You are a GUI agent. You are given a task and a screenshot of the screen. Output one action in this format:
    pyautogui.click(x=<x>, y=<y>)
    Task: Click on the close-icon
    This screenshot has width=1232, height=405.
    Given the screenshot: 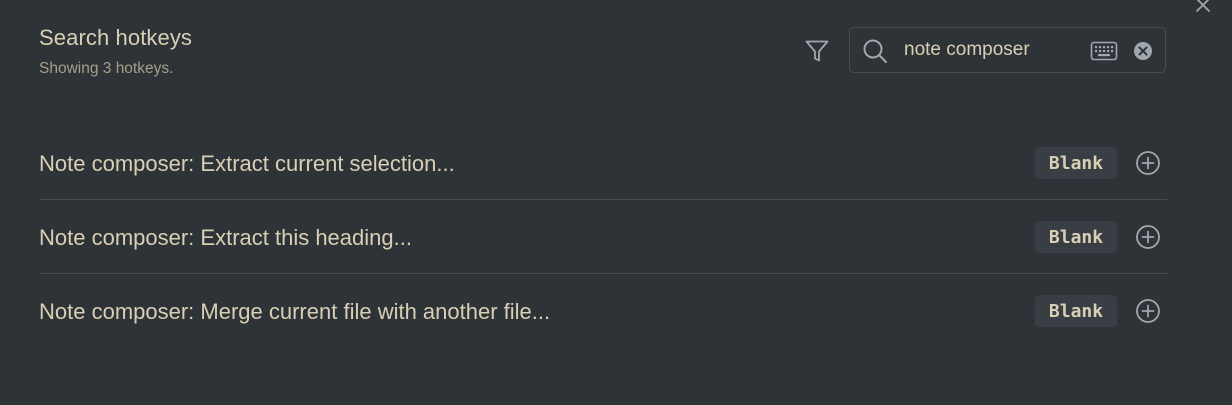 What is the action you would take?
    pyautogui.click(x=1203, y=6)
    